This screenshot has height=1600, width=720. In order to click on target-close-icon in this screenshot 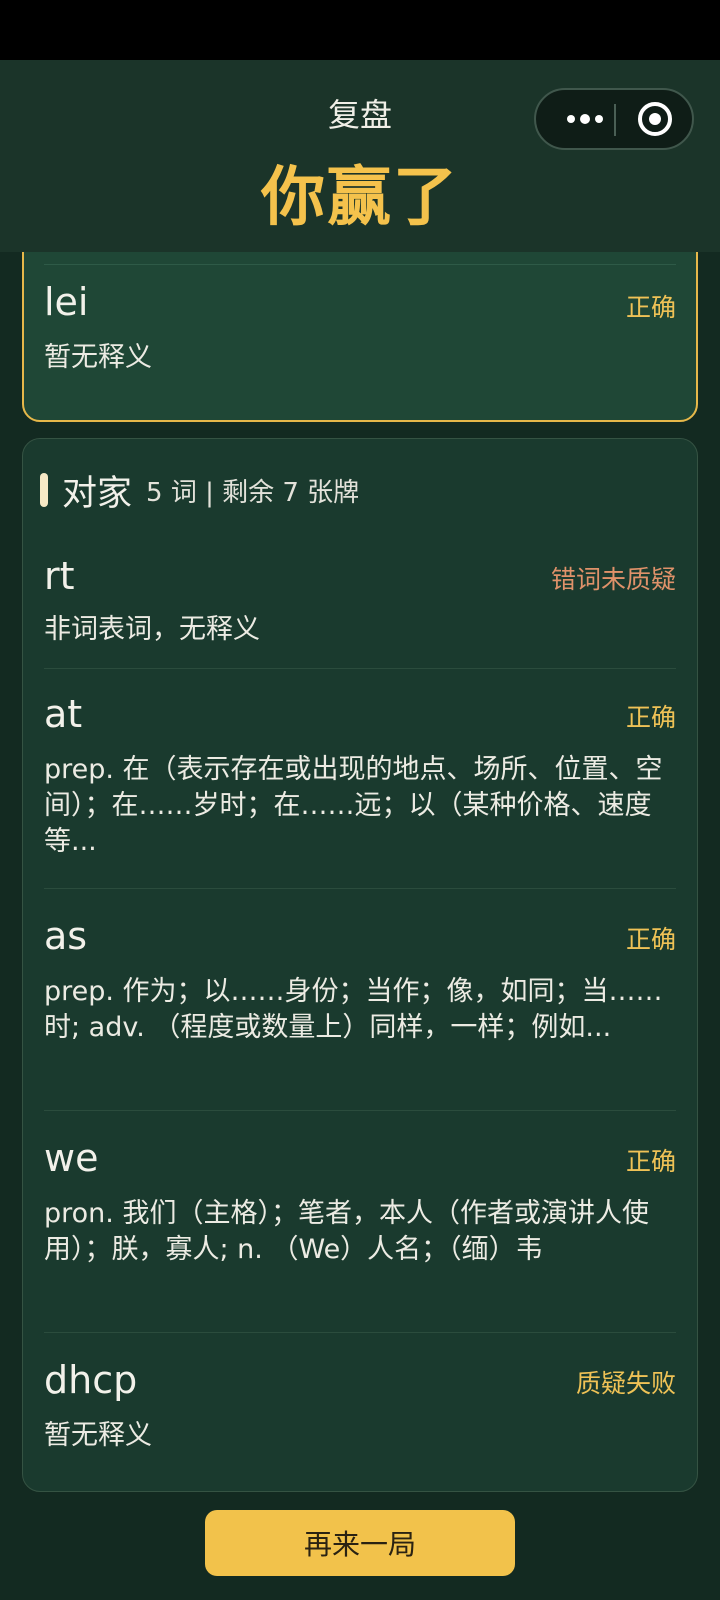, I will do `click(655, 119)`.